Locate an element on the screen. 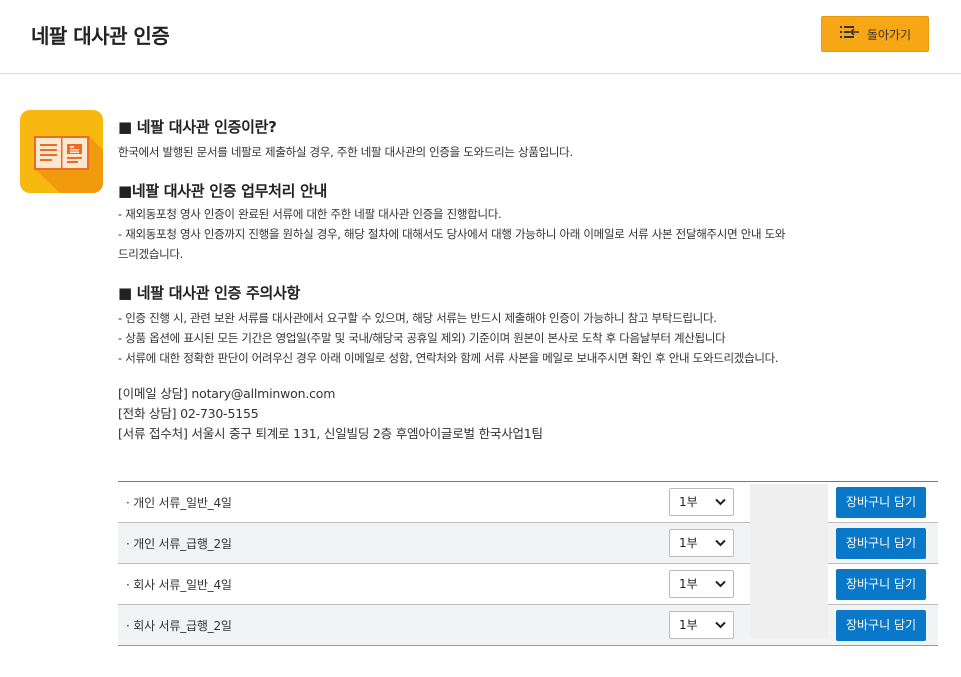 This screenshot has height=677, width=961. blurred-price-area is located at coordinates (789, 561).